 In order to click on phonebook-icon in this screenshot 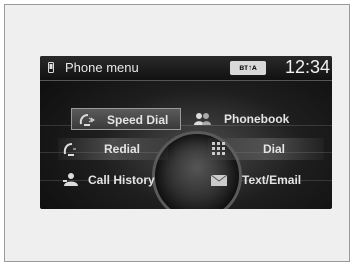, I will do `click(202, 119)`.